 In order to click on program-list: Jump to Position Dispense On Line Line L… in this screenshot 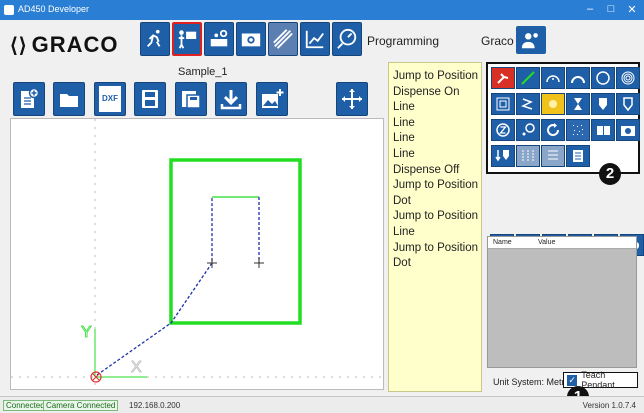, I will do `click(435, 227)`.